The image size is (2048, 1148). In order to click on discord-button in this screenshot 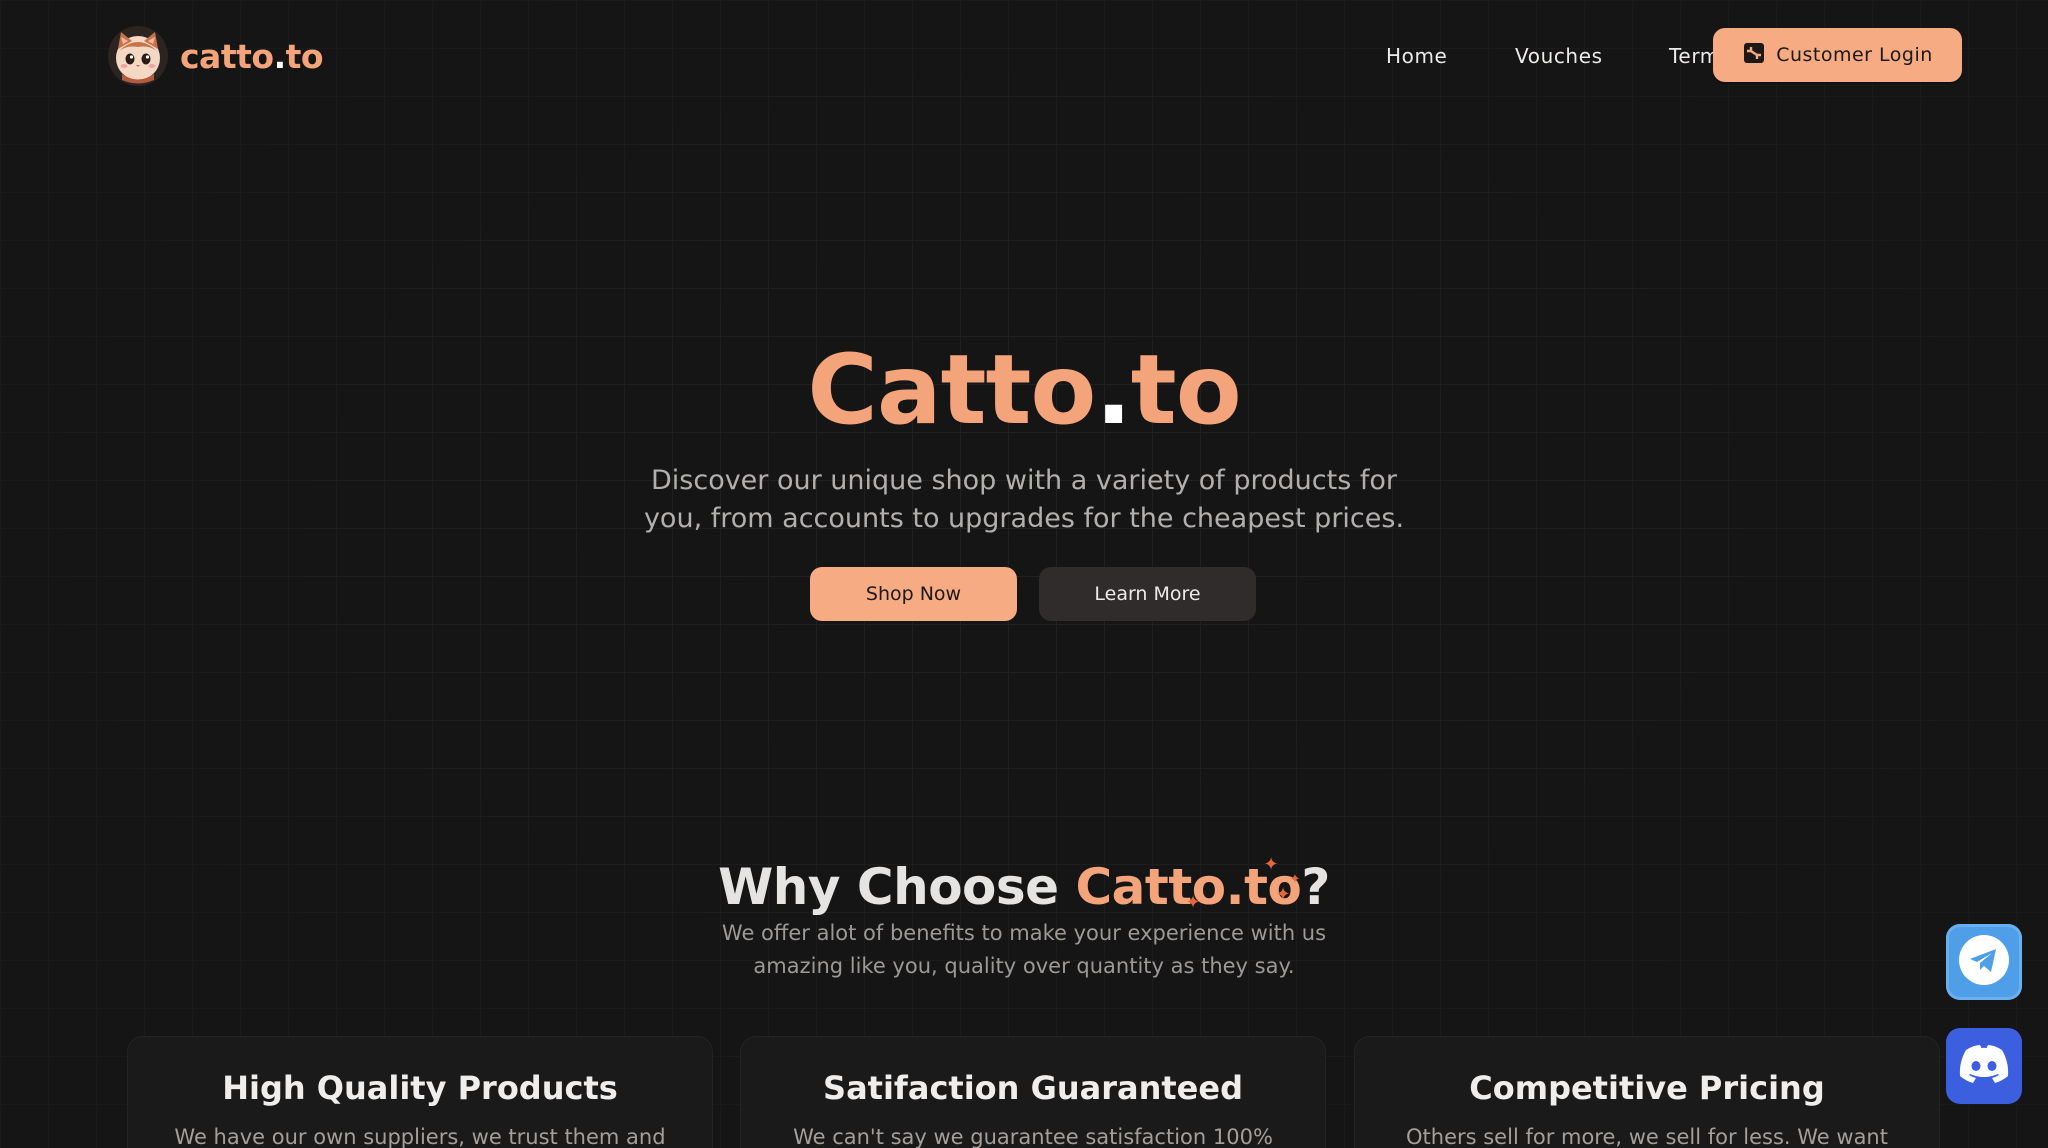, I will do `click(1984, 1066)`.